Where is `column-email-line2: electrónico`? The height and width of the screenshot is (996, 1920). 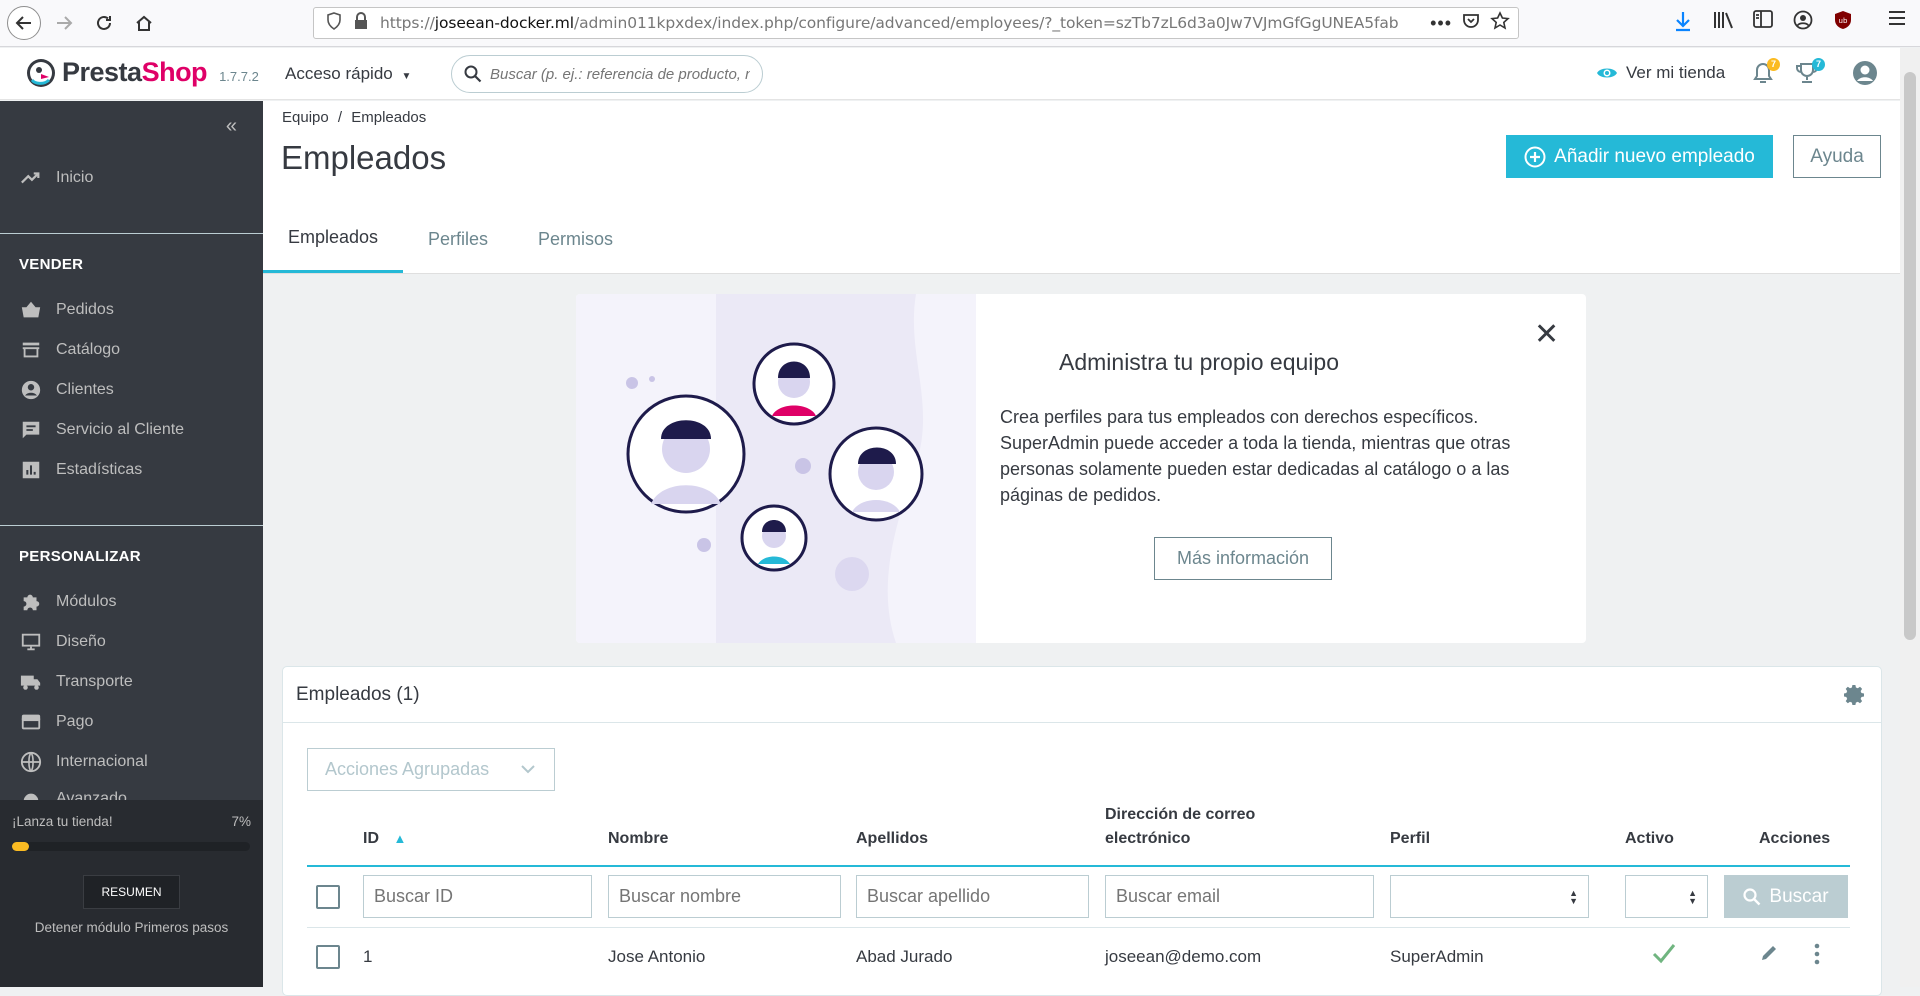
column-email-line2: electrónico is located at coordinates (1148, 838).